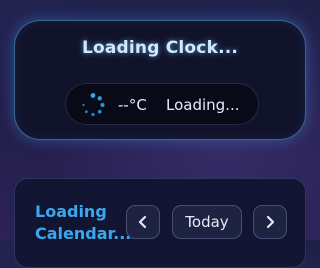 The image size is (320, 268). What do you see at coordinates (132, 105) in the screenshot?
I see `temperature-readout: --°C` at bounding box center [132, 105].